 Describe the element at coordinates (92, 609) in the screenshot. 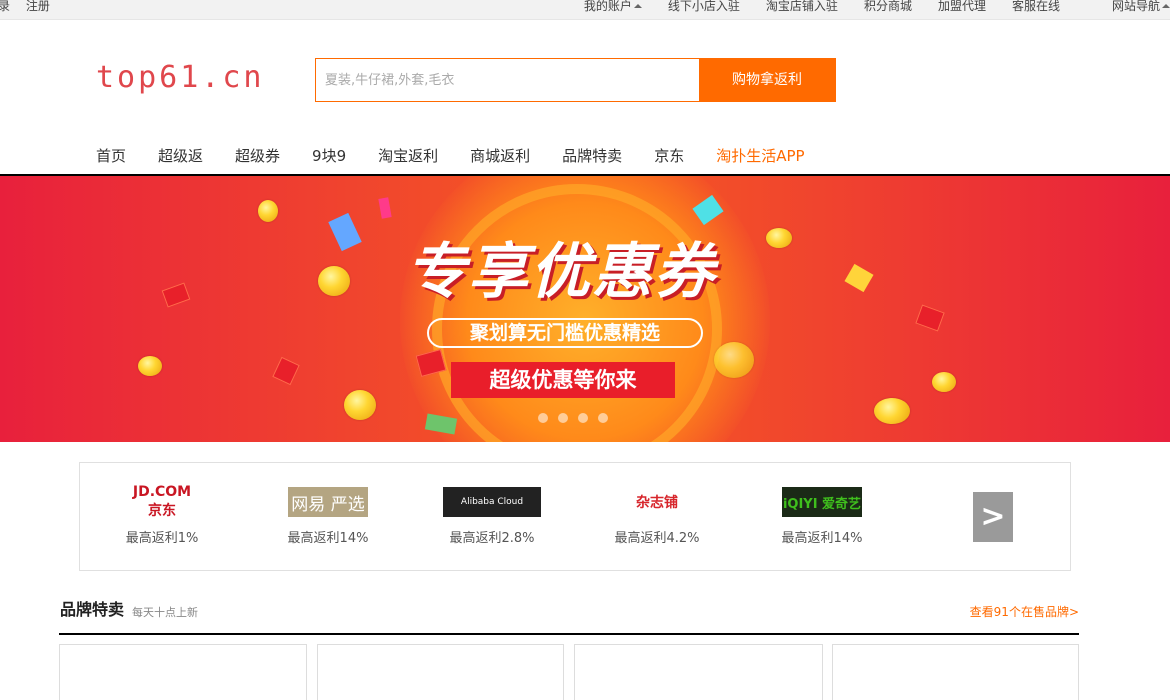

I see `section-title: 品牌特卖` at that location.